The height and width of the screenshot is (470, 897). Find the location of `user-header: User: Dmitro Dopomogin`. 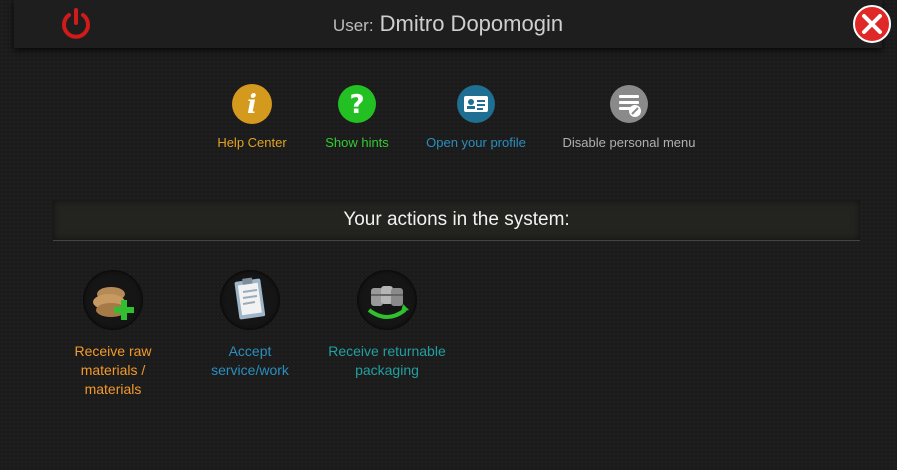

user-header: User: Dmitro Dopomogin is located at coordinates (448, 24).